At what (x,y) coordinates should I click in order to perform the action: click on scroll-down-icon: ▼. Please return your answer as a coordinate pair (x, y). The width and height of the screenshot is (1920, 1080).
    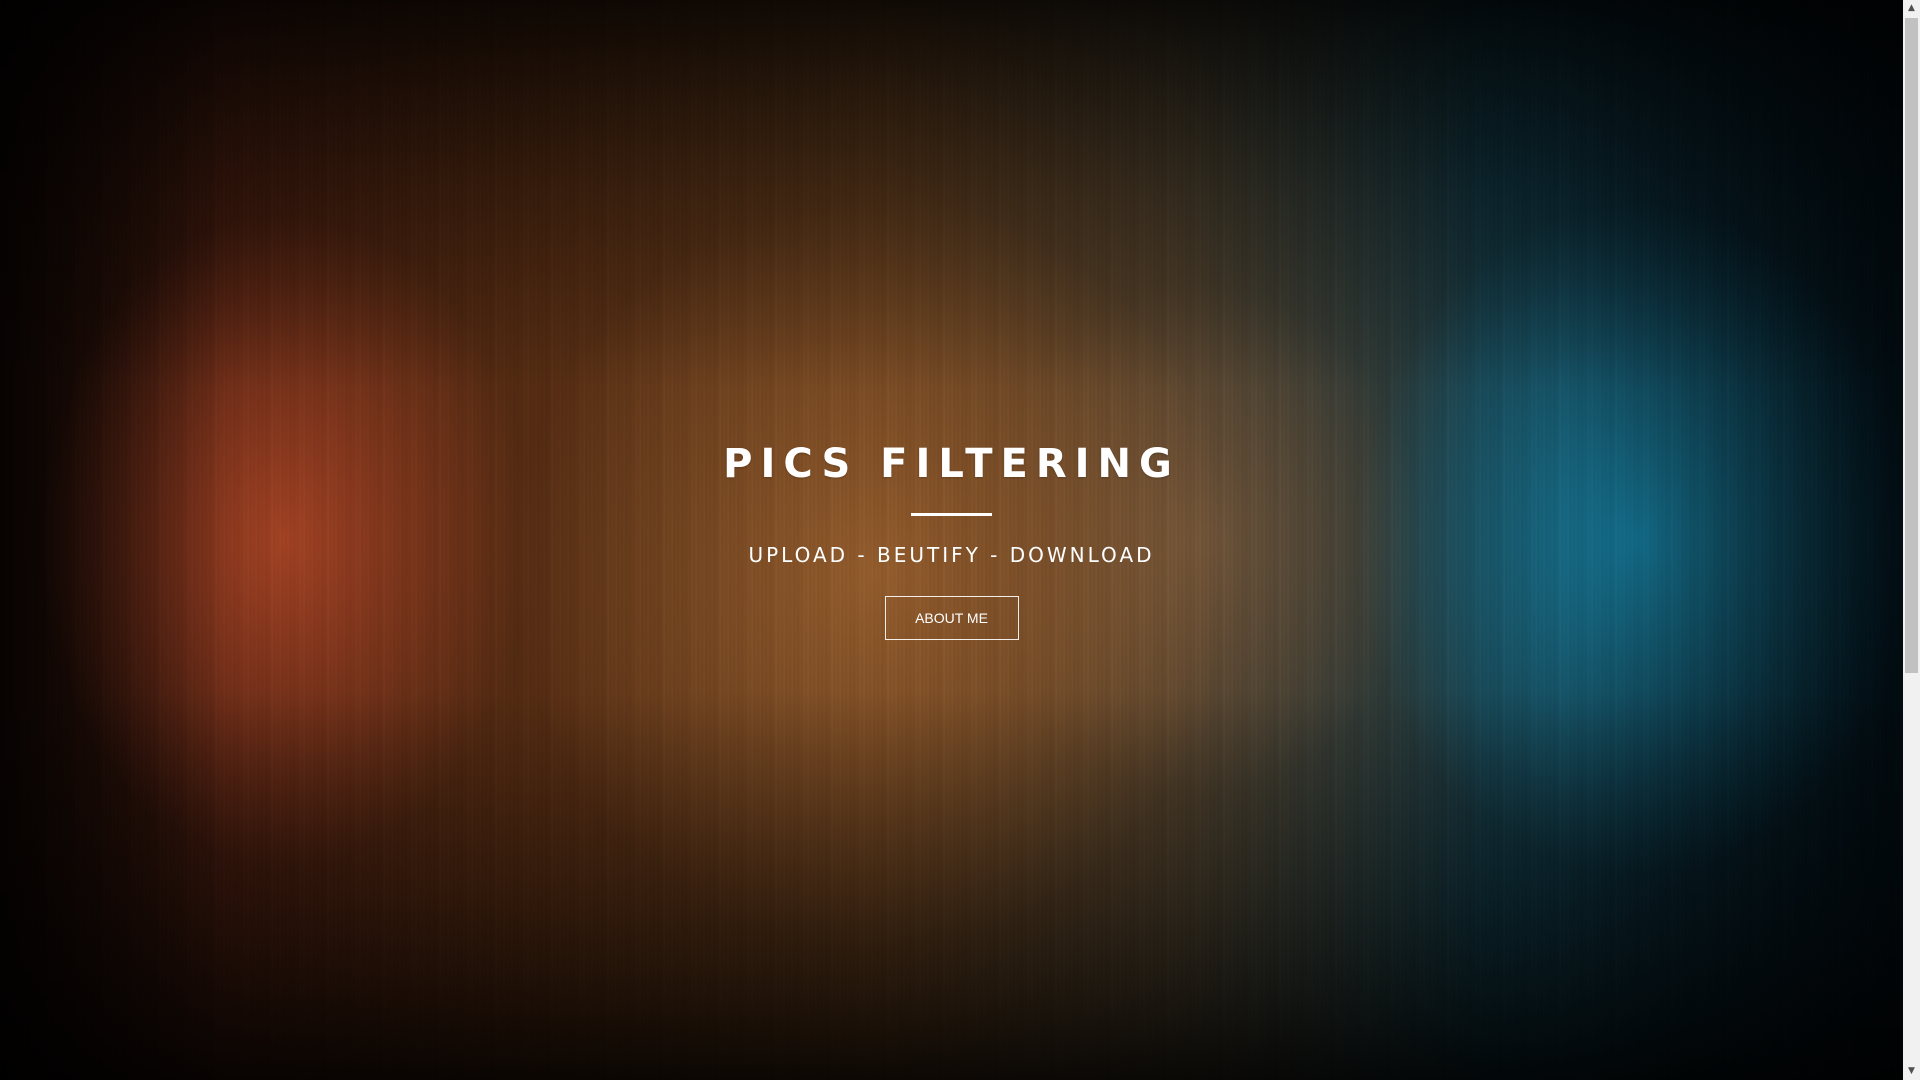
    Looking at the image, I should click on (1911, 1071).